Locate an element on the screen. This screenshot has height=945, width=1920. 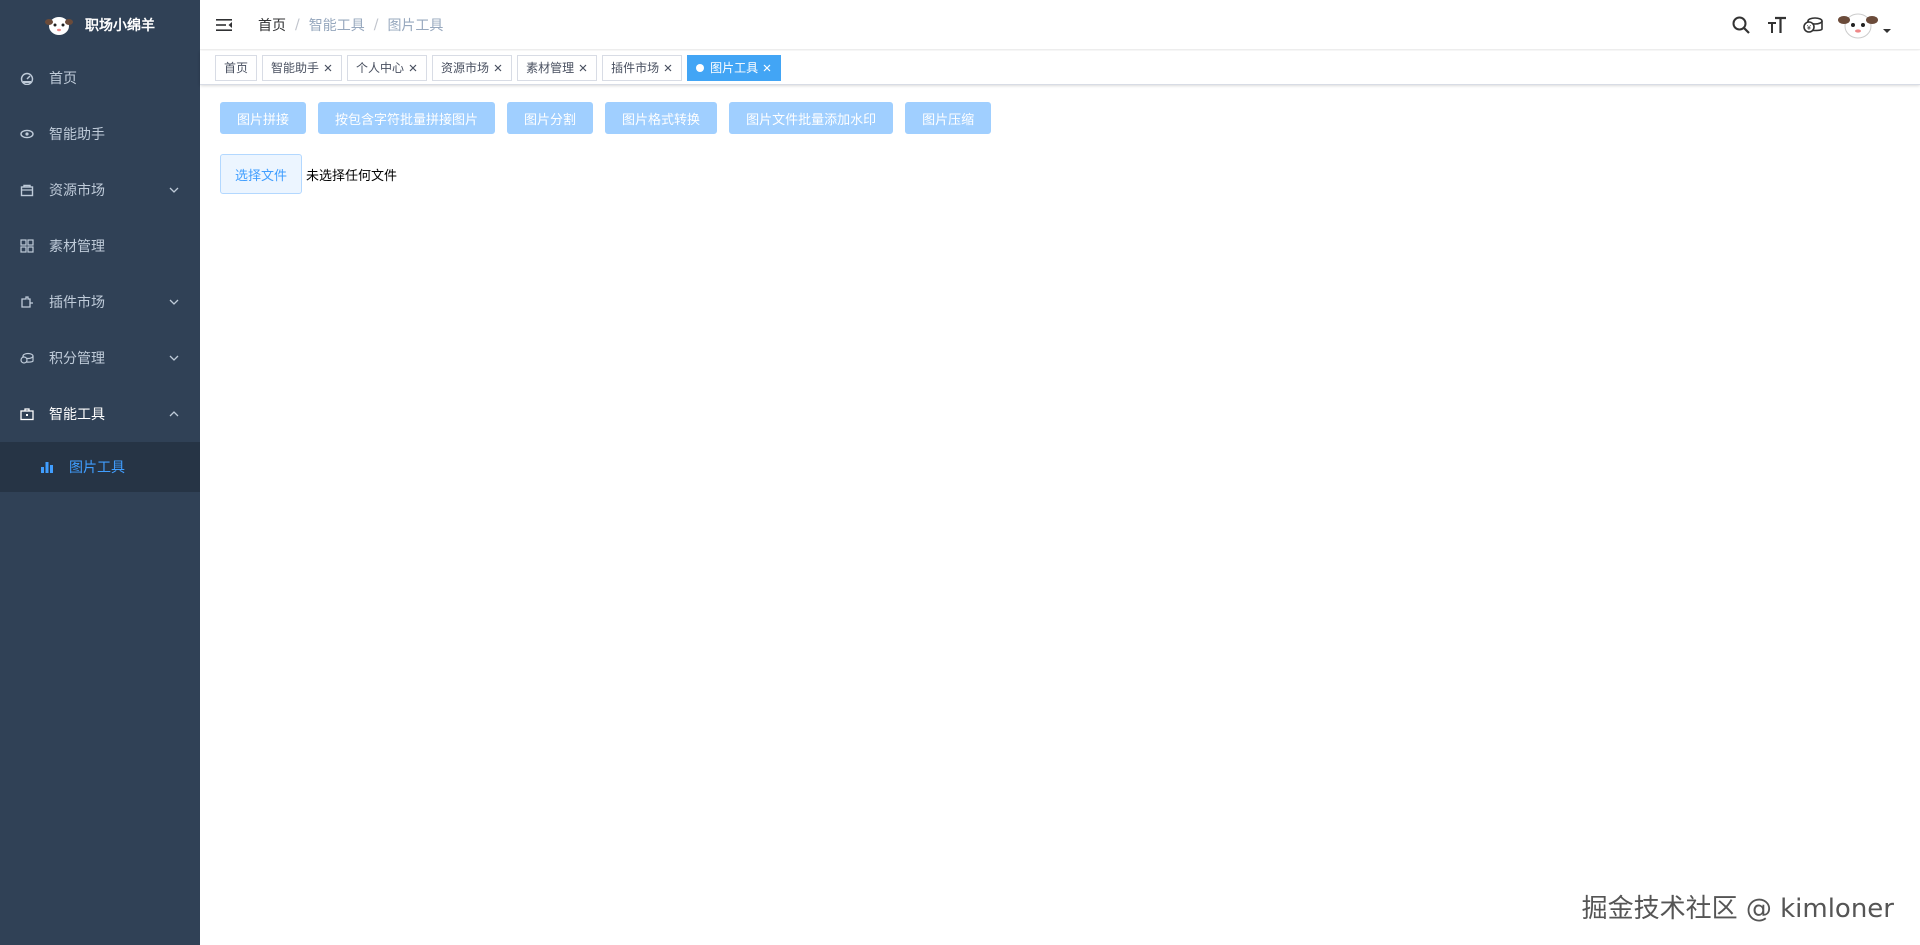
sidebar-item-label: 资源市场 is located at coordinates (77, 191).